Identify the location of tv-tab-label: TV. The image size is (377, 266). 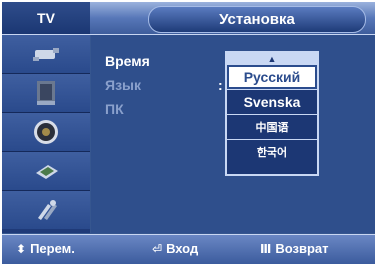
(46, 18).